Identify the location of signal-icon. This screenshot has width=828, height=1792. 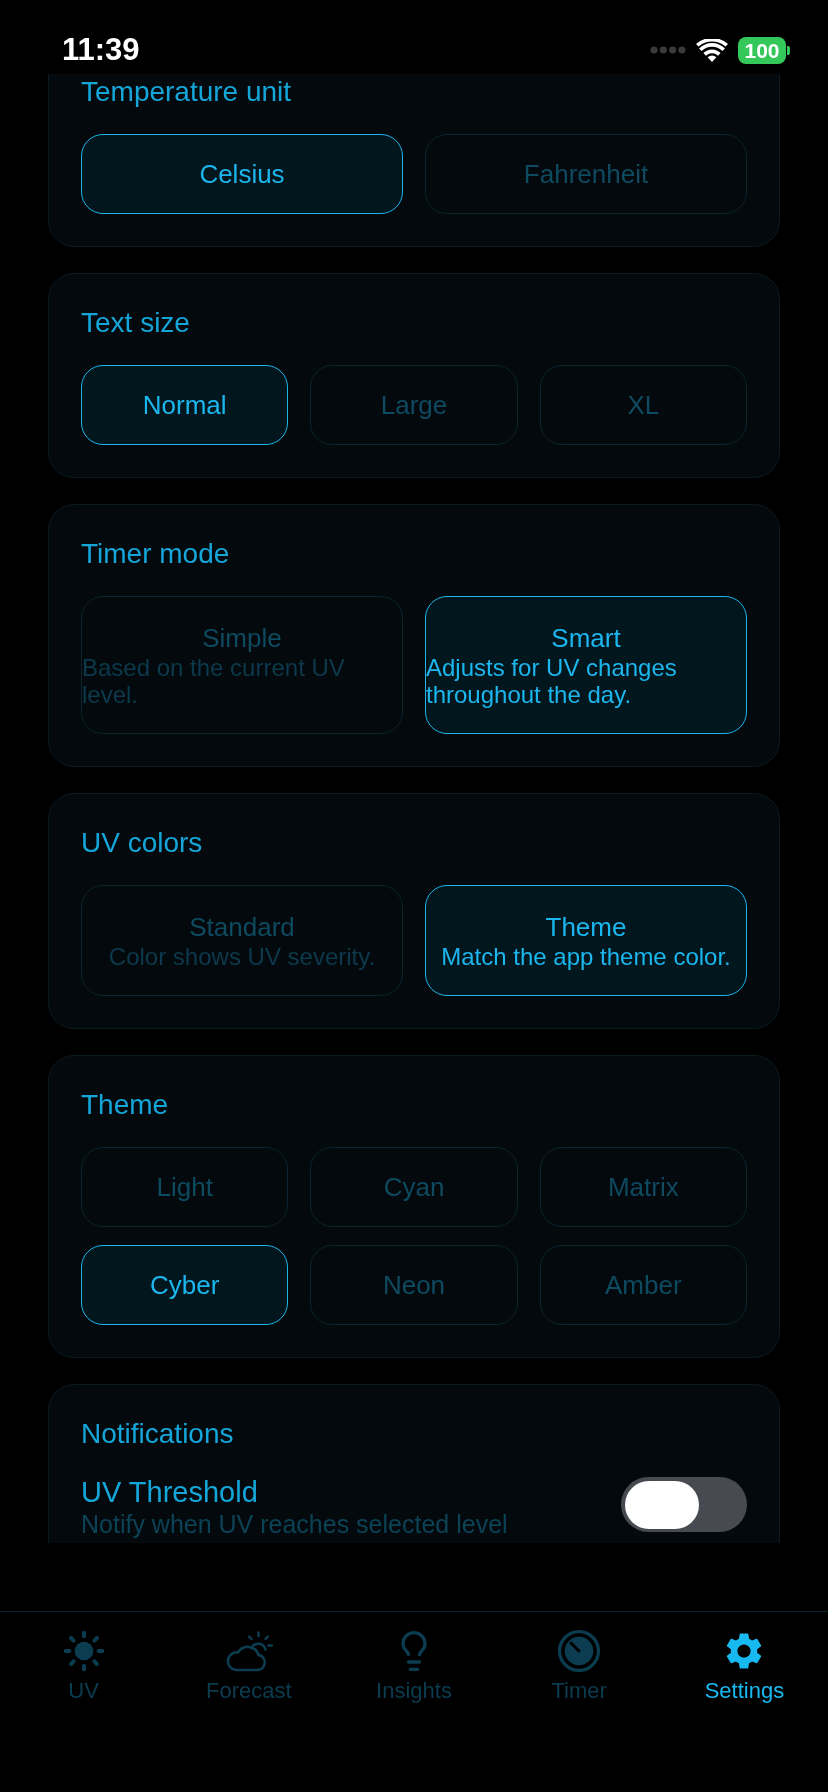
(668, 50).